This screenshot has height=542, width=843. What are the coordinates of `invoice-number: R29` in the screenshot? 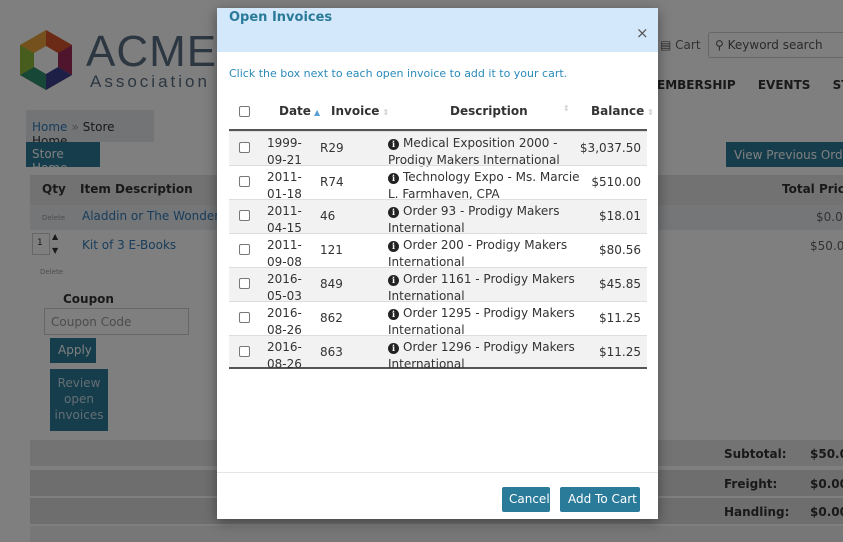 It's located at (332, 148).